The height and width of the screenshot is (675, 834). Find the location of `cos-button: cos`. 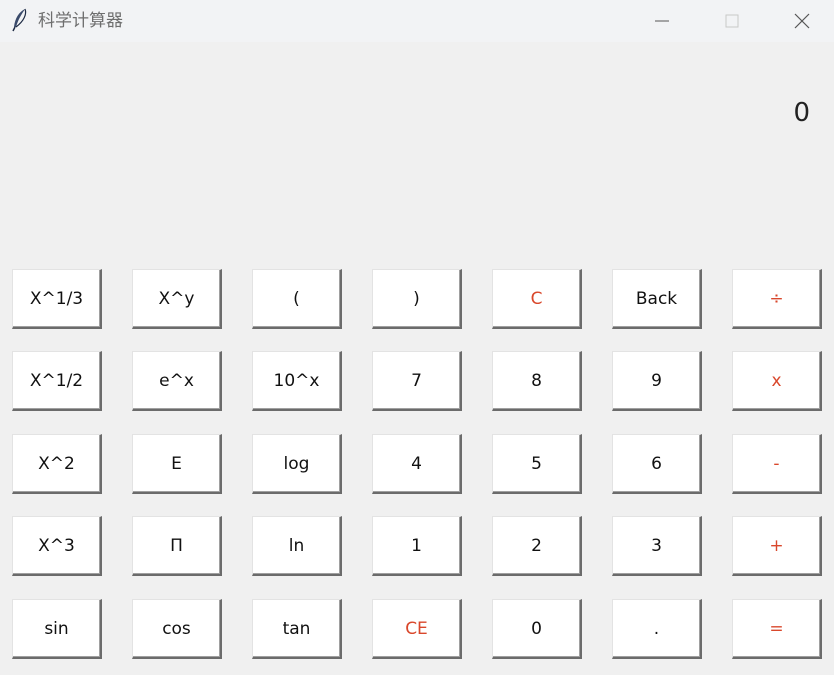

cos-button: cos is located at coordinates (177, 629).